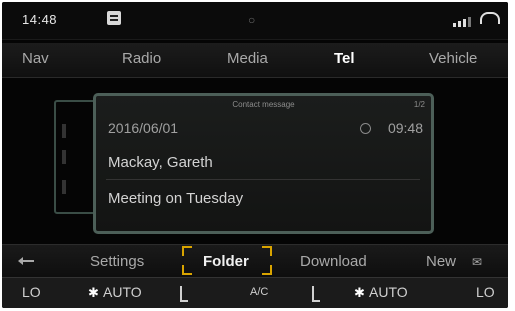 The image size is (515, 311). Describe the element at coordinates (117, 261) in the screenshot. I see `settings-button: Settings` at that location.